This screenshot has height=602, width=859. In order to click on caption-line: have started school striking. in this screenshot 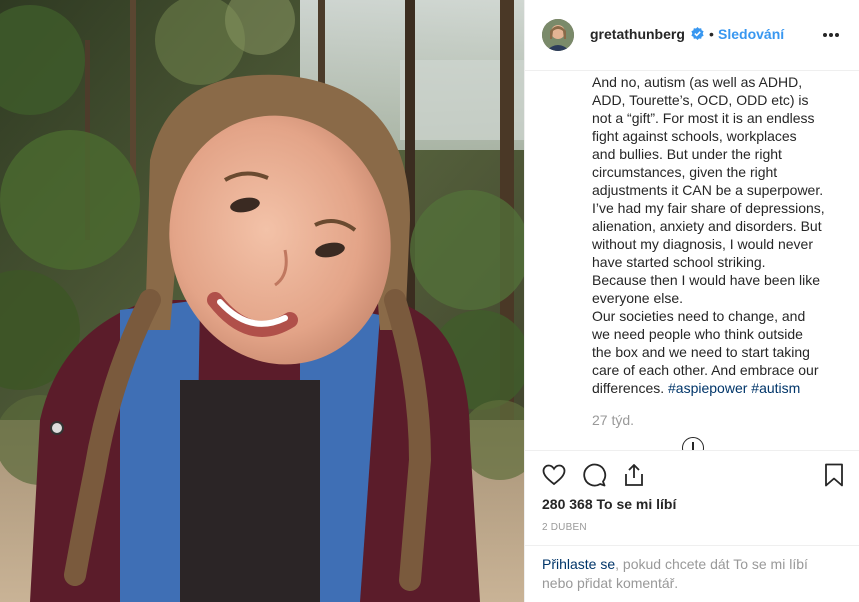, I will do `click(679, 262)`.